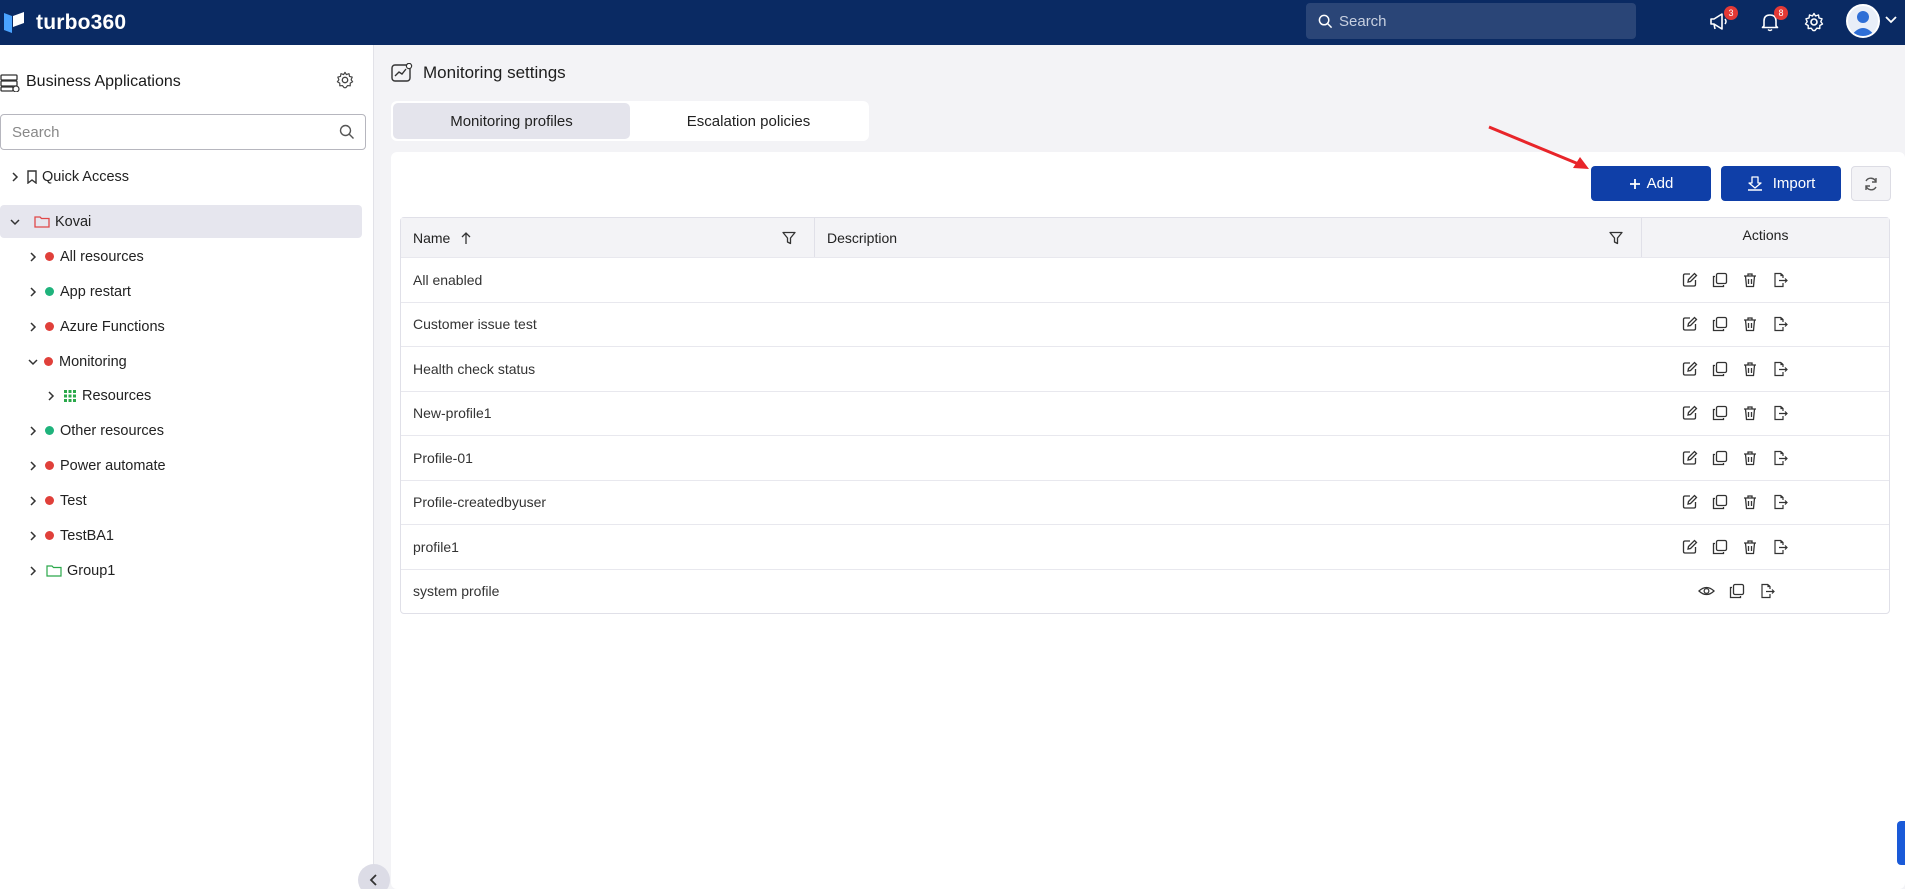 The width and height of the screenshot is (1905, 889). Describe the element at coordinates (1871, 183) in the screenshot. I see `refresh-button` at that location.